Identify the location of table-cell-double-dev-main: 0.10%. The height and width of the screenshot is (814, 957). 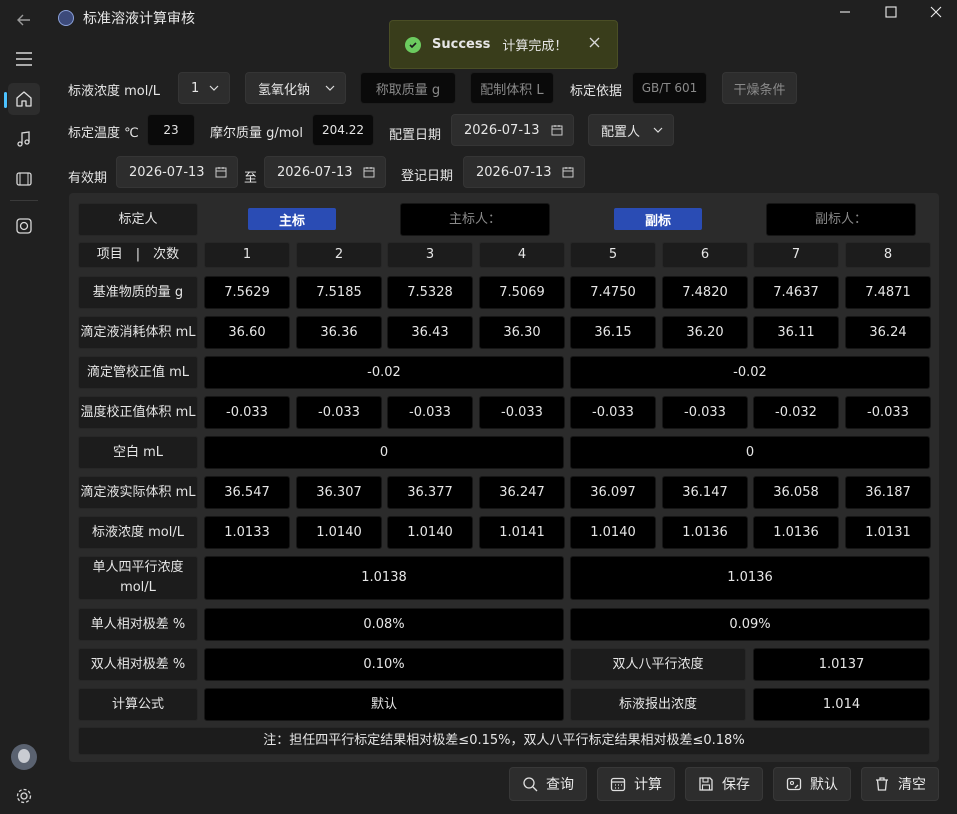
(384, 664).